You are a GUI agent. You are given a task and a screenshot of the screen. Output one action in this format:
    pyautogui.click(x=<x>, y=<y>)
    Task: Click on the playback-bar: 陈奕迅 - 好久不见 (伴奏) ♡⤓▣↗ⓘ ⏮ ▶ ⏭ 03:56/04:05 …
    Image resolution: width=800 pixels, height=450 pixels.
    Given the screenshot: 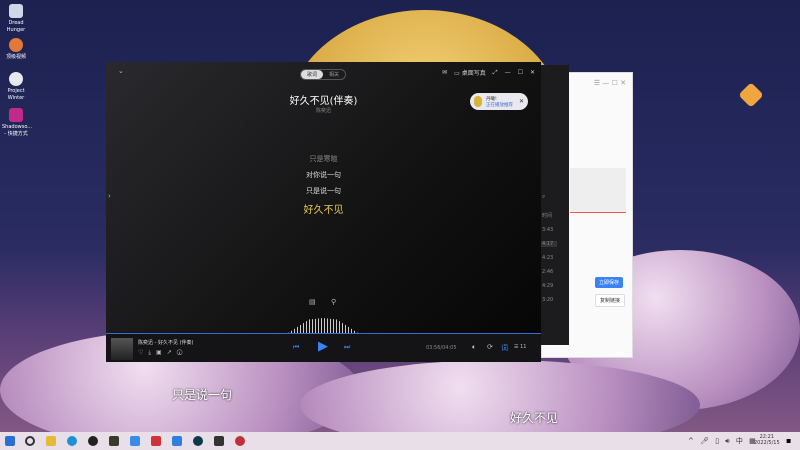 What is the action you would take?
    pyautogui.click(x=323, y=347)
    